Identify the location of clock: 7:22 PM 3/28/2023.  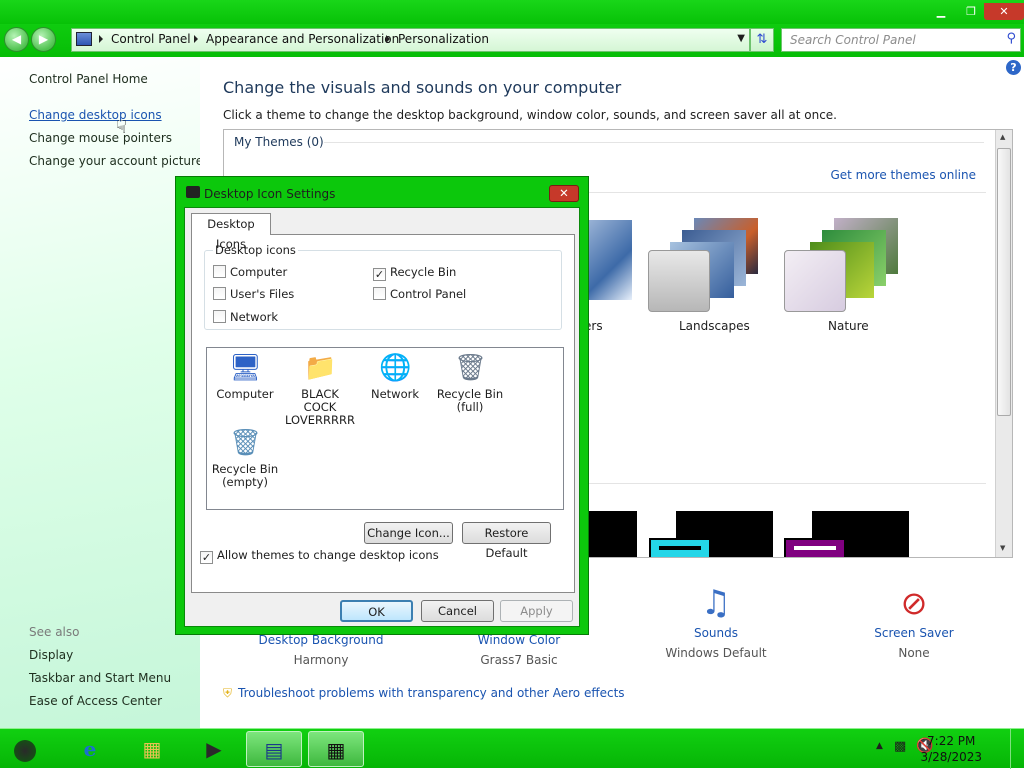
(951, 749).